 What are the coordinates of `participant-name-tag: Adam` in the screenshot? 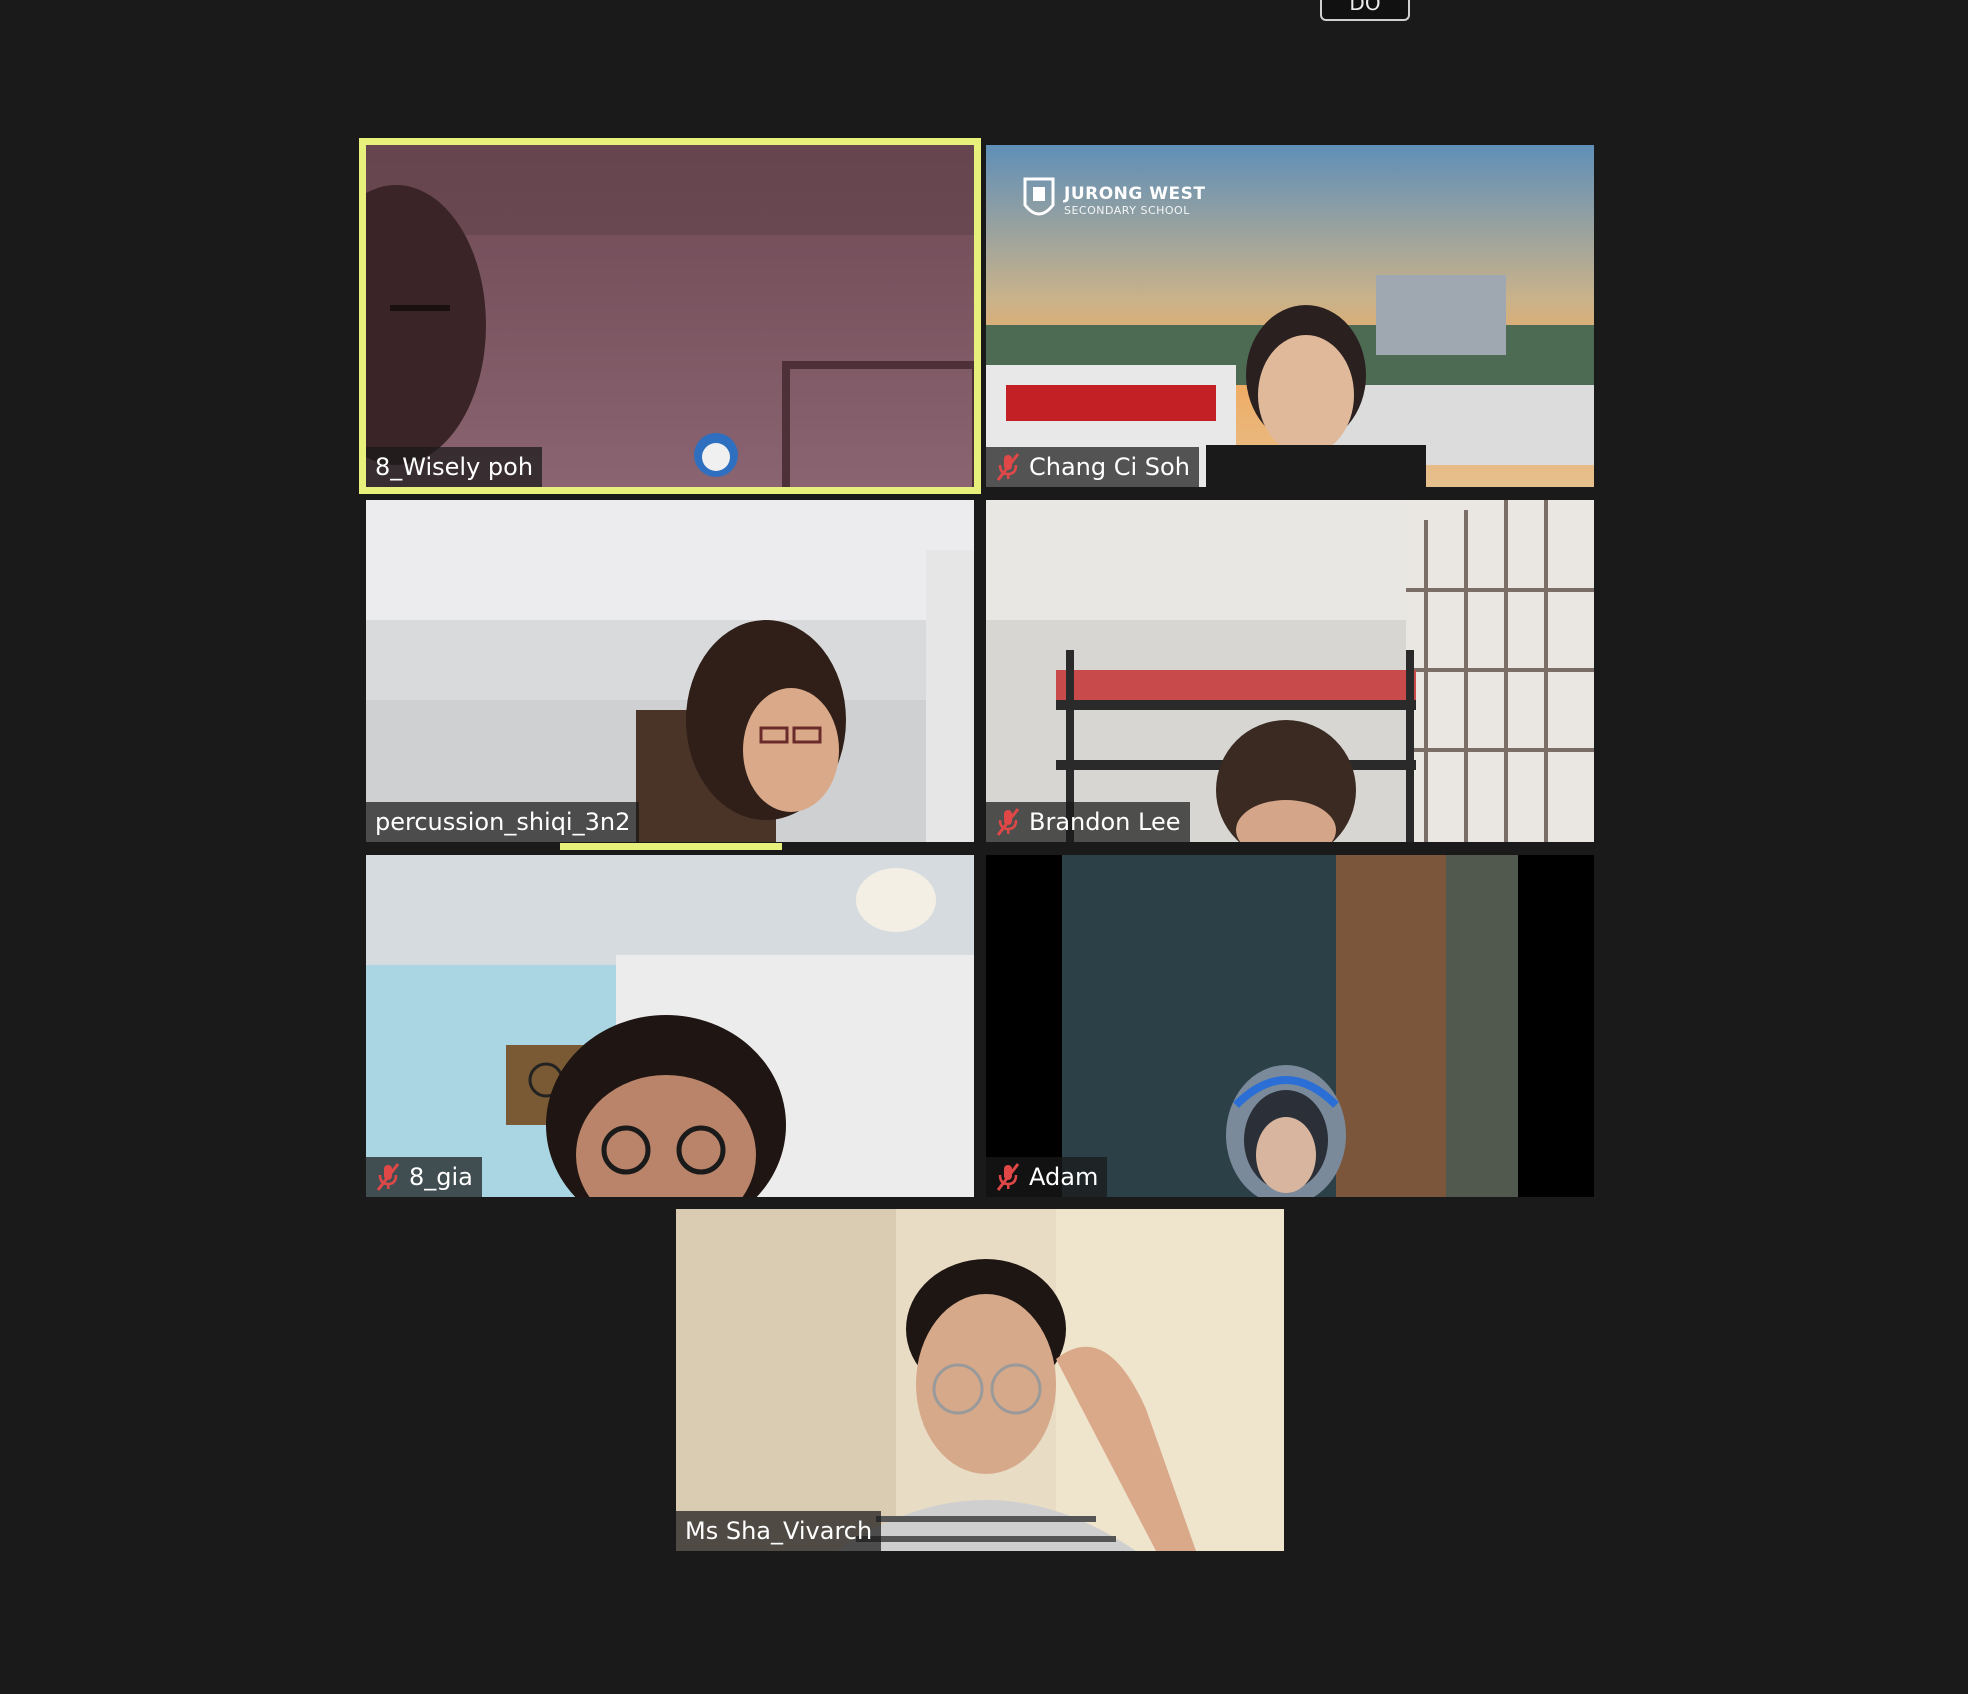 It's located at (1047, 1177).